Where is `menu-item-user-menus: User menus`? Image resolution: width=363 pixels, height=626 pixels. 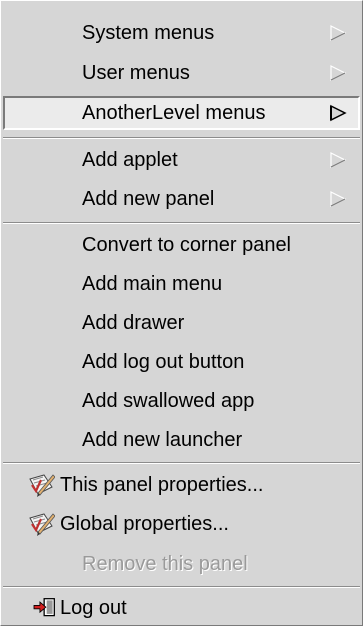
menu-item-user-menus: User menus is located at coordinates (181, 73).